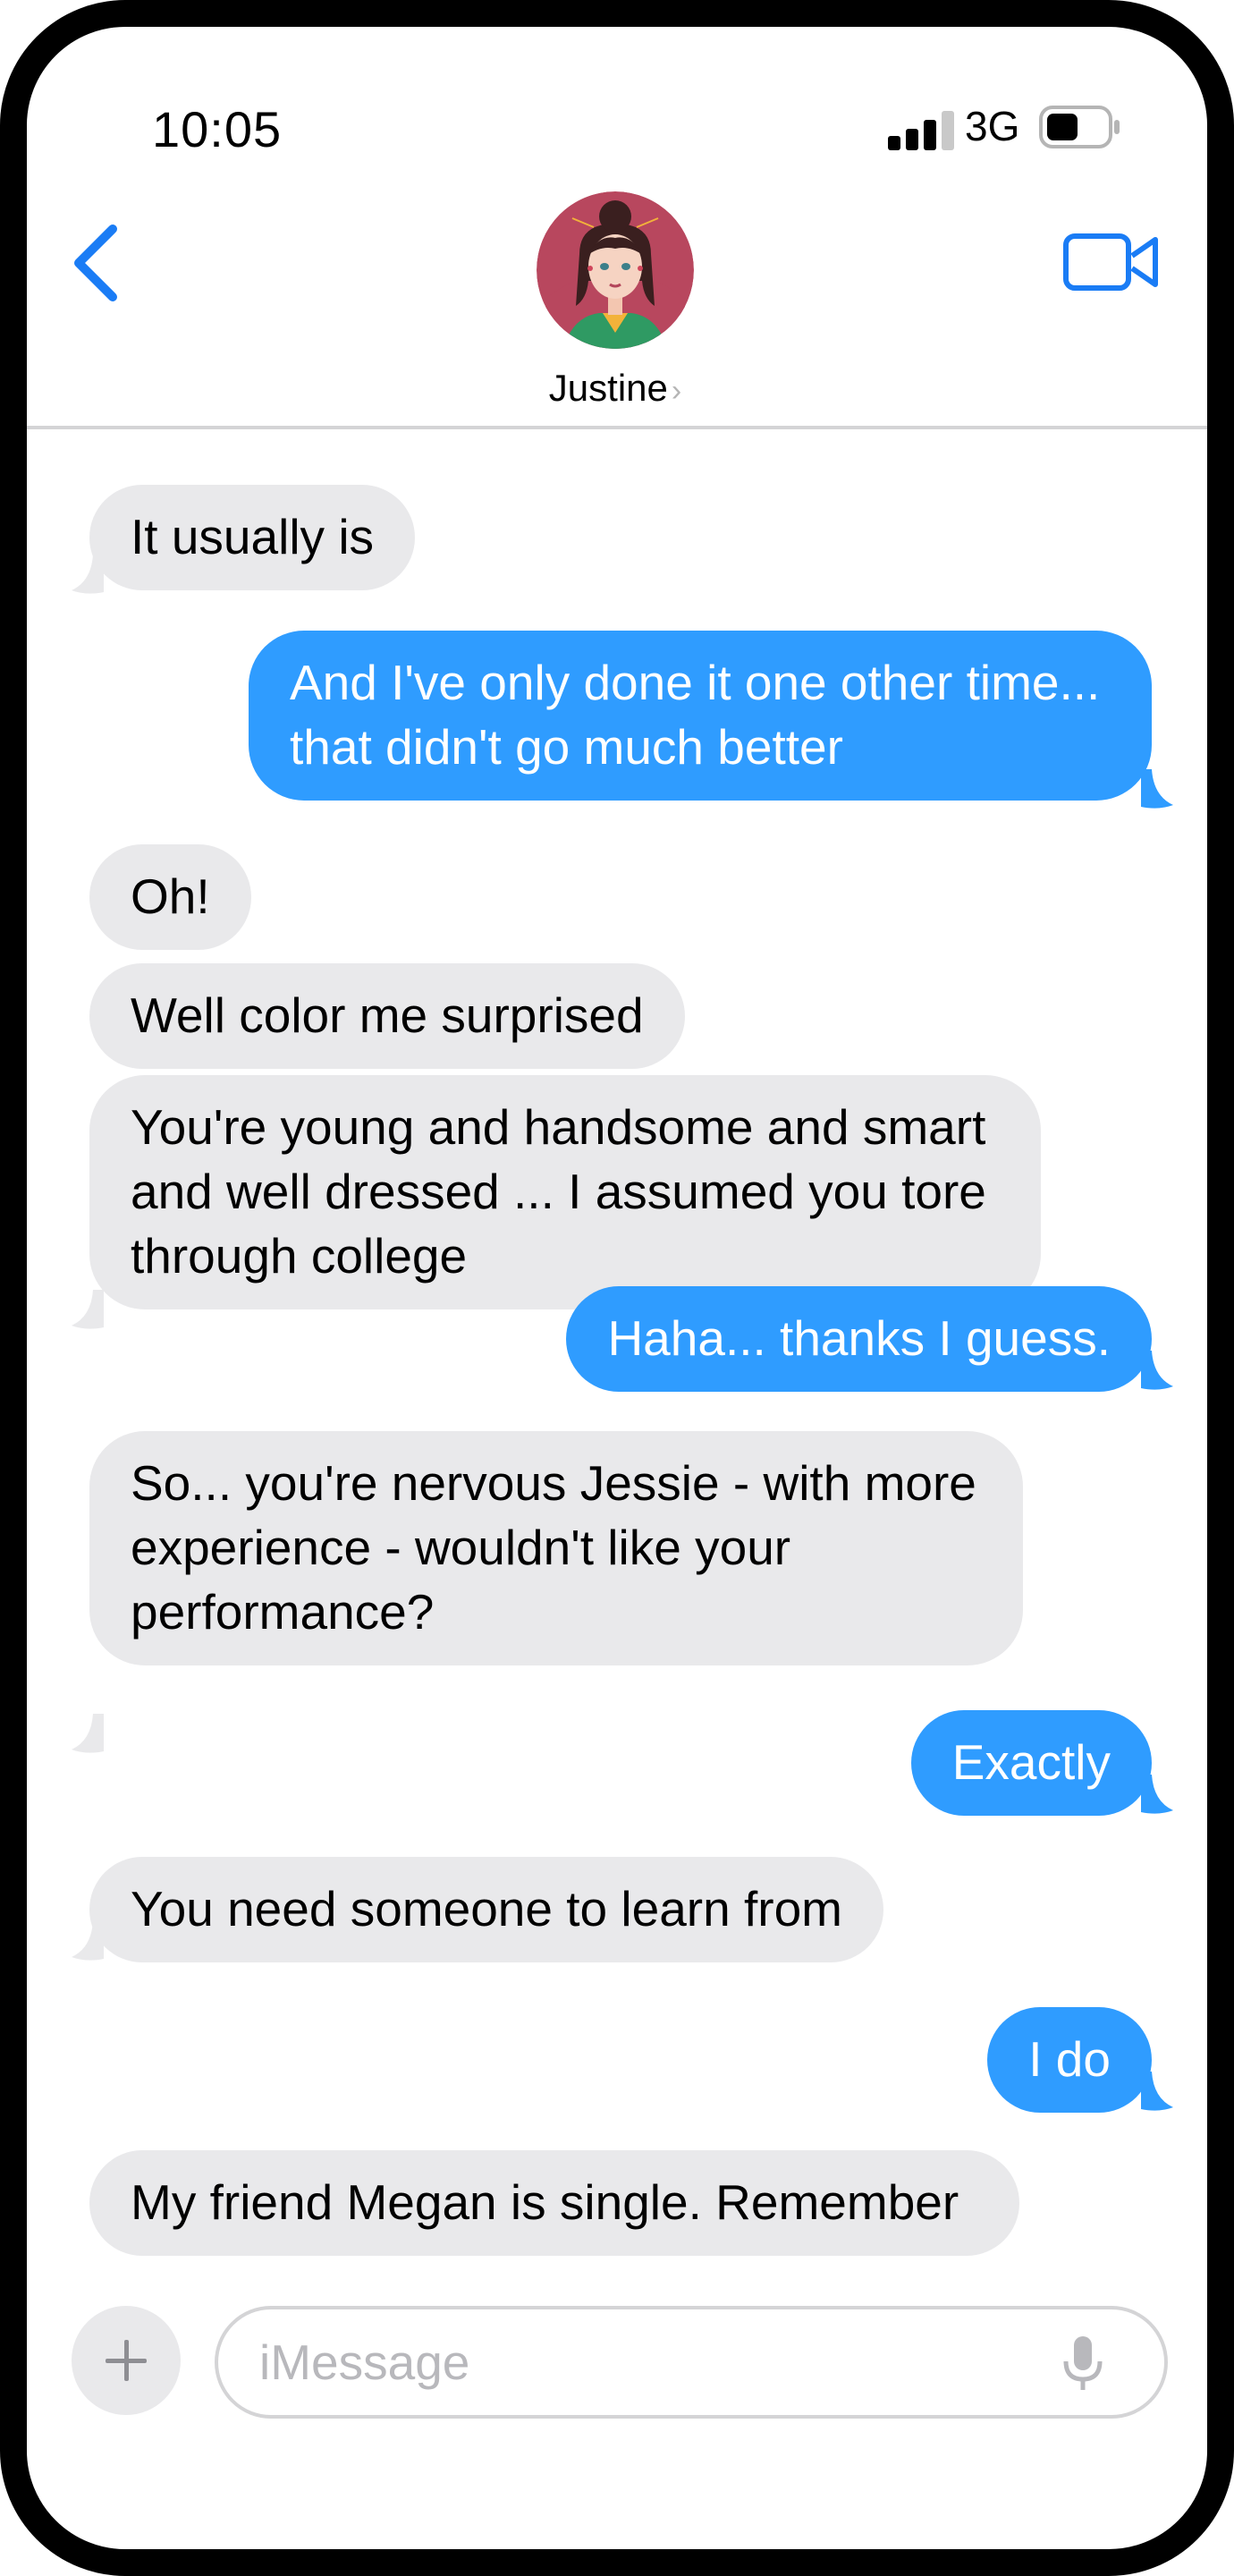  I want to click on chevron-right-icon: ›, so click(676, 391).